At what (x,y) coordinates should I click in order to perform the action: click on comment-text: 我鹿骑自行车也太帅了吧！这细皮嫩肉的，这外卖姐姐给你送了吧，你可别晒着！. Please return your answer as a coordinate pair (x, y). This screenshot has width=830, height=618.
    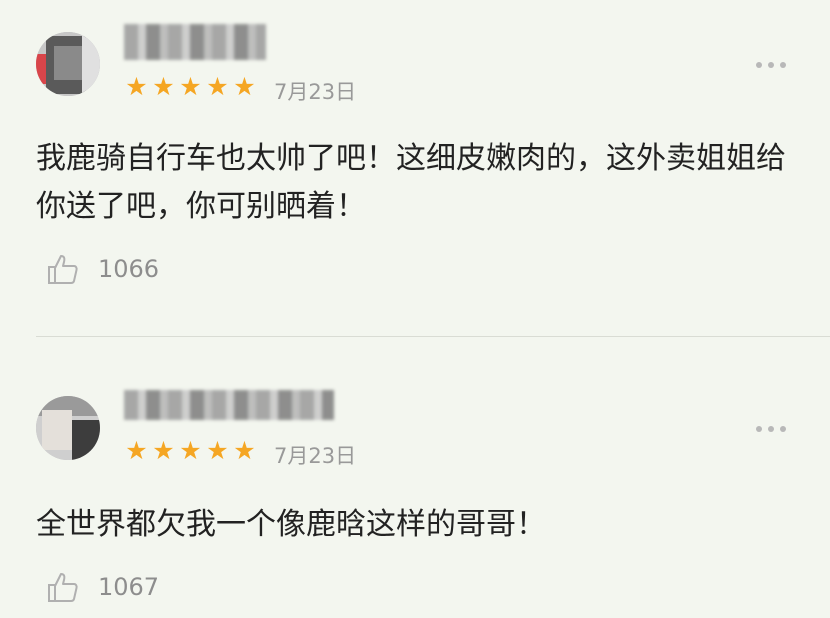
    Looking at the image, I should click on (411, 182).